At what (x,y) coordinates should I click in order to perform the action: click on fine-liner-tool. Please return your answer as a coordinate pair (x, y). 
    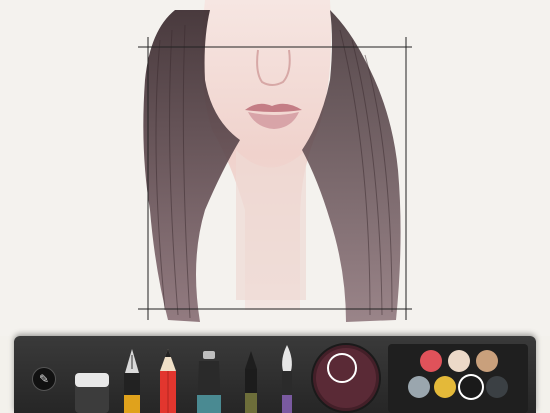
    Looking at the image, I should click on (251, 380).